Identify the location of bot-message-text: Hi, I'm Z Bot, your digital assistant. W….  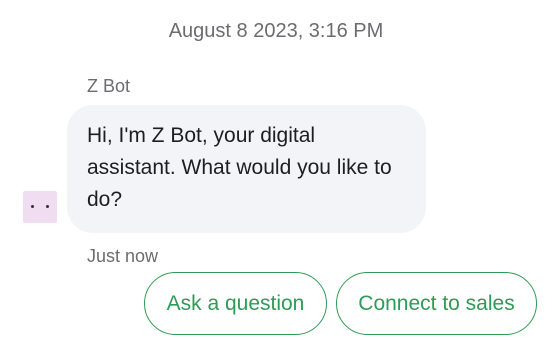
(239, 167).